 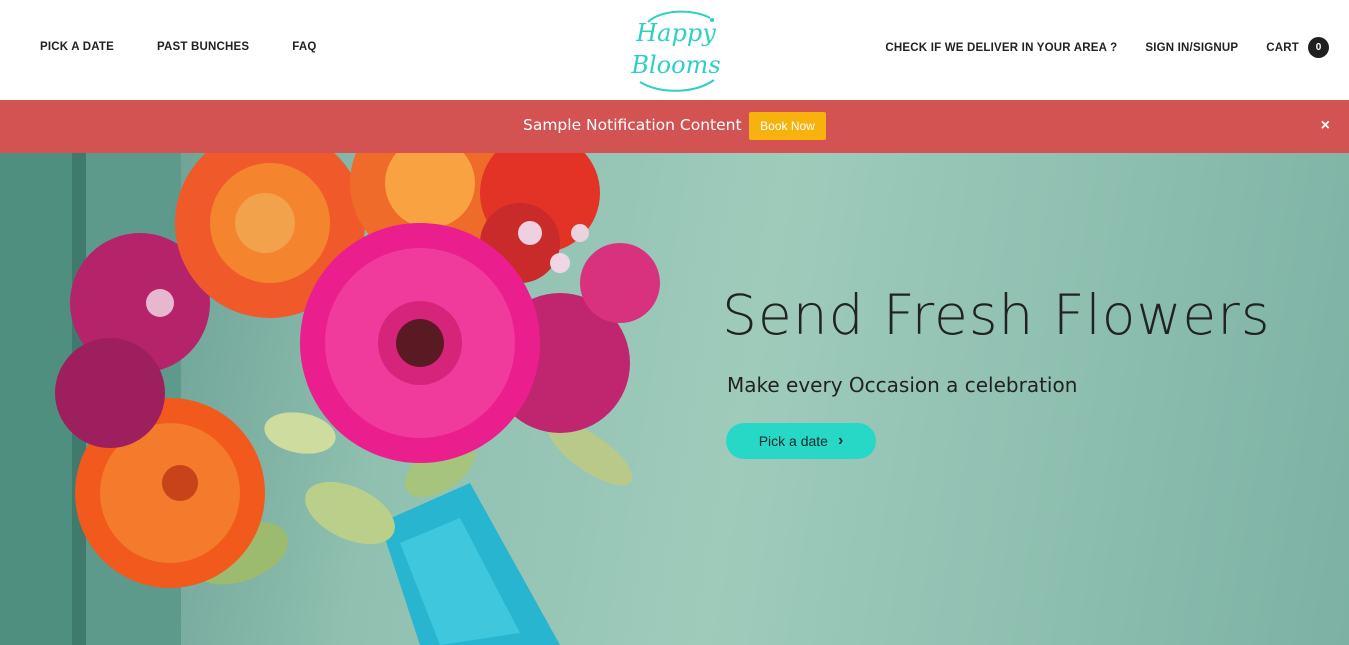 I want to click on pick-a-date-label: Pick a date, so click(x=793, y=441).